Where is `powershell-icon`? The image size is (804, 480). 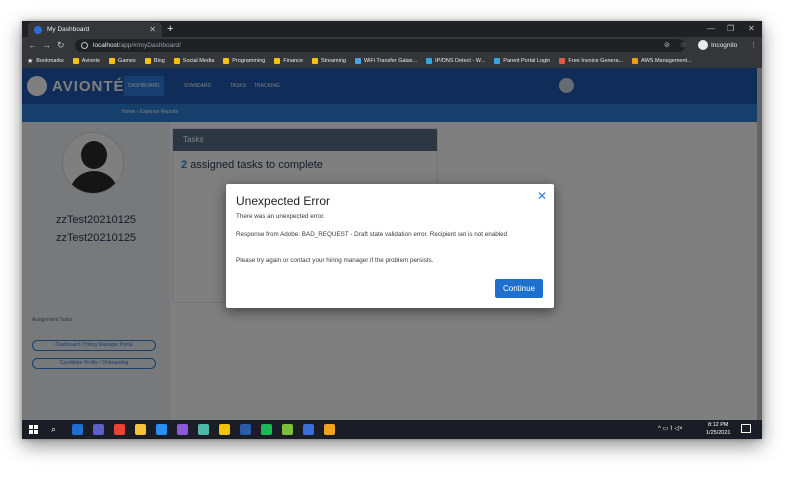 powershell-icon is located at coordinates (245, 429).